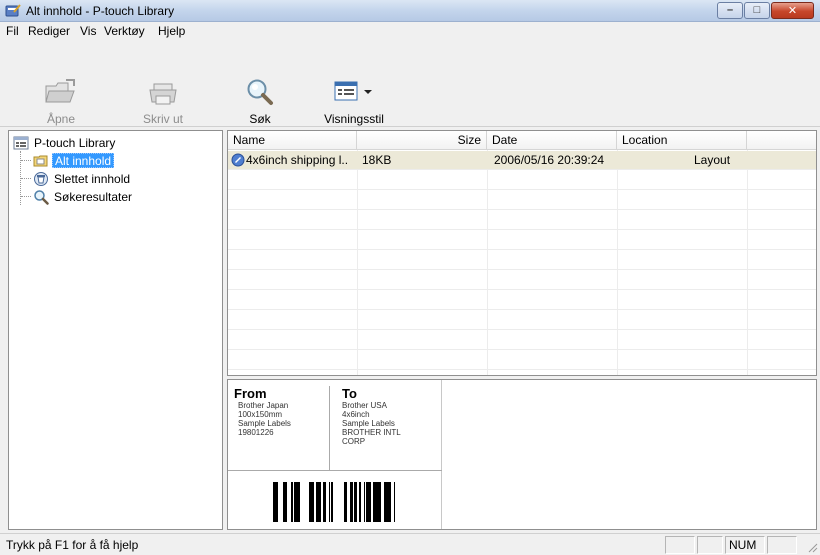 This screenshot has width=820, height=555. I want to click on layout-file-icon, so click(238, 160).